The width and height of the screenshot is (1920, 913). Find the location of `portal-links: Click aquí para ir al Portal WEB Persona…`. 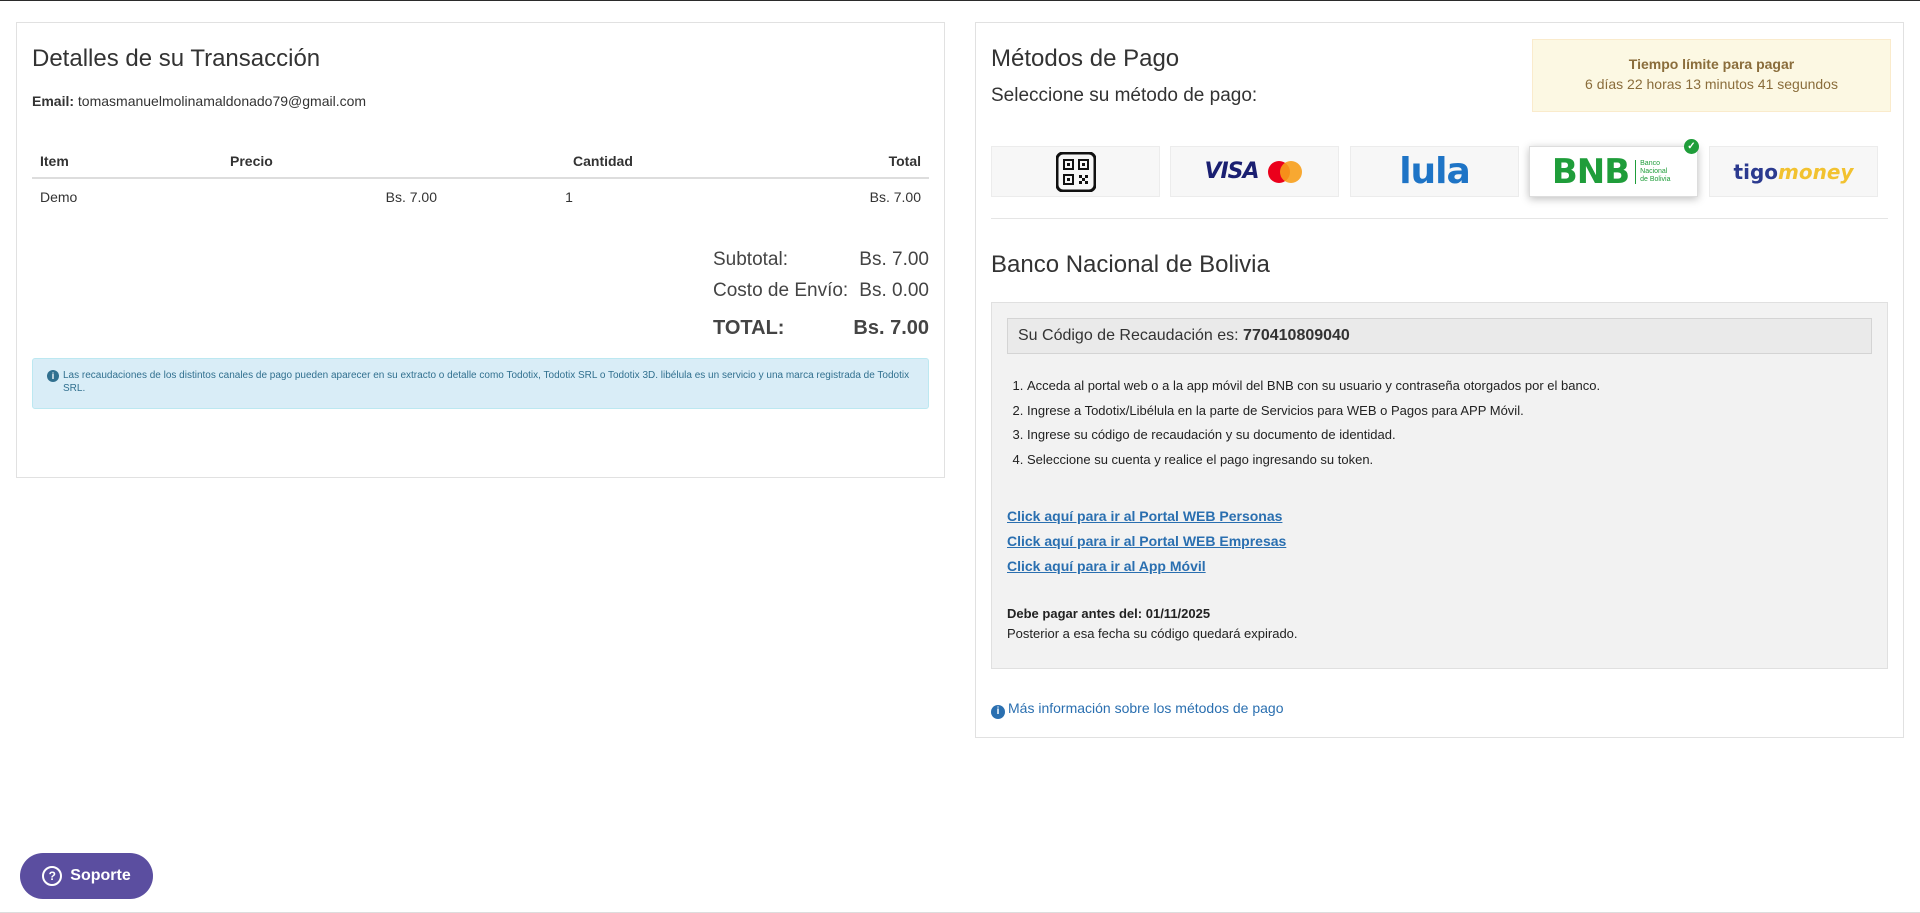

portal-links: Click aquí para ir al Portal WEB Persona… is located at coordinates (1439, 541).